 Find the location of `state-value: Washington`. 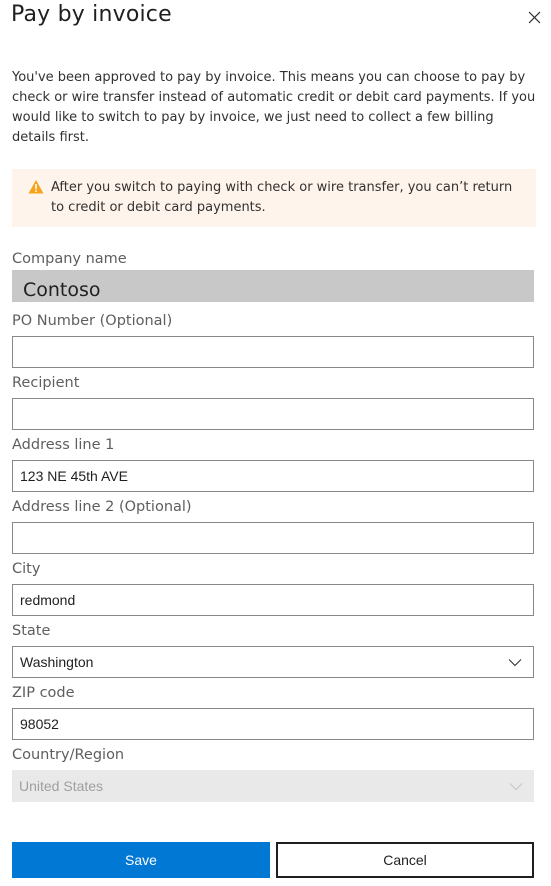

state-value: Washington is located at coordinates (57, 662).